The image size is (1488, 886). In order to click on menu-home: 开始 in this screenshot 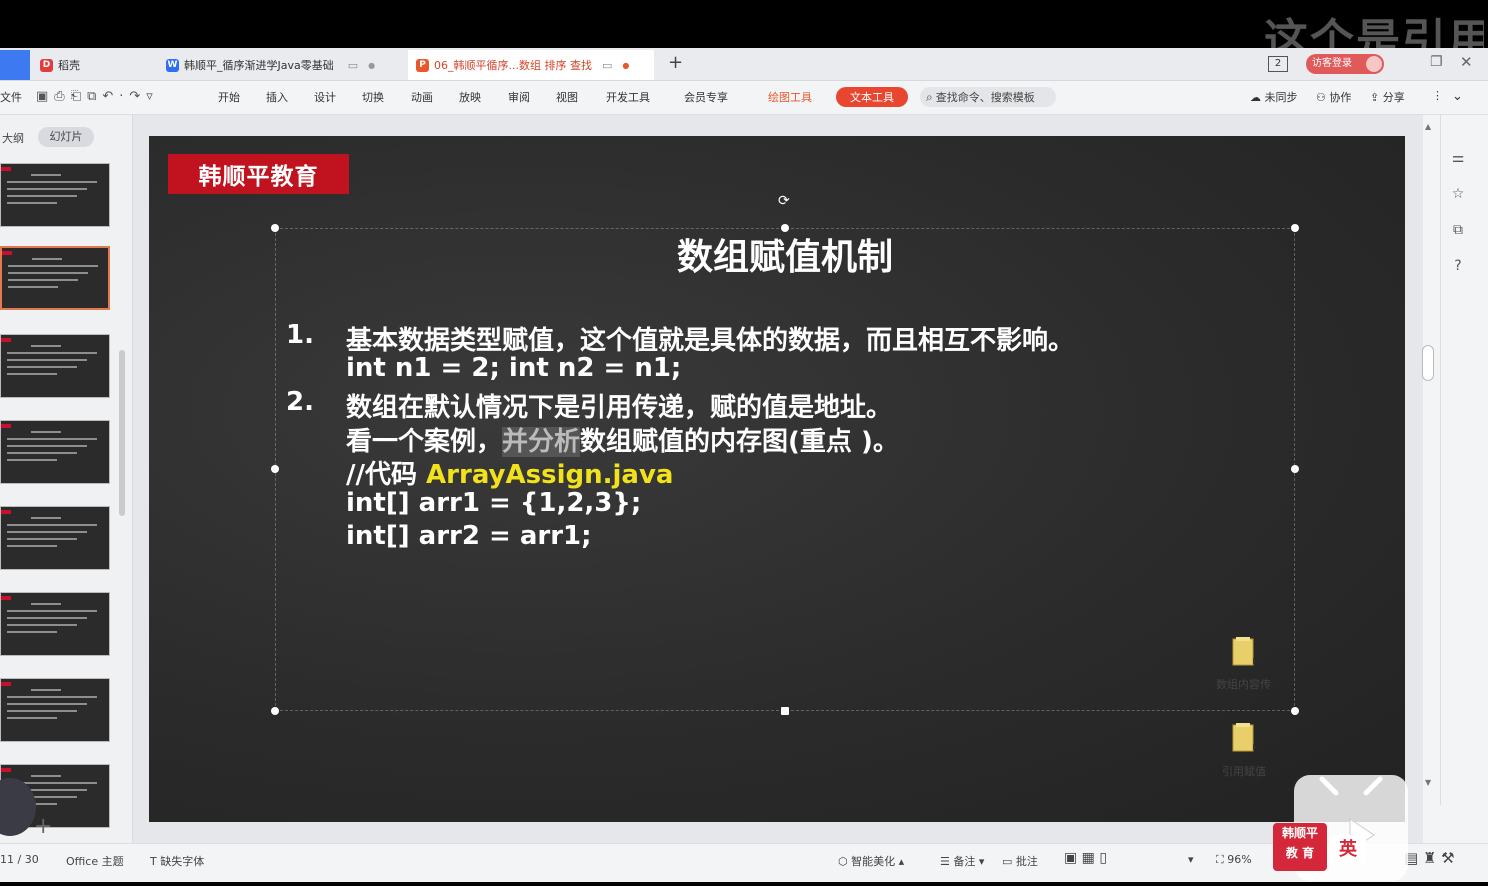, I will do `click(229, 97)`.